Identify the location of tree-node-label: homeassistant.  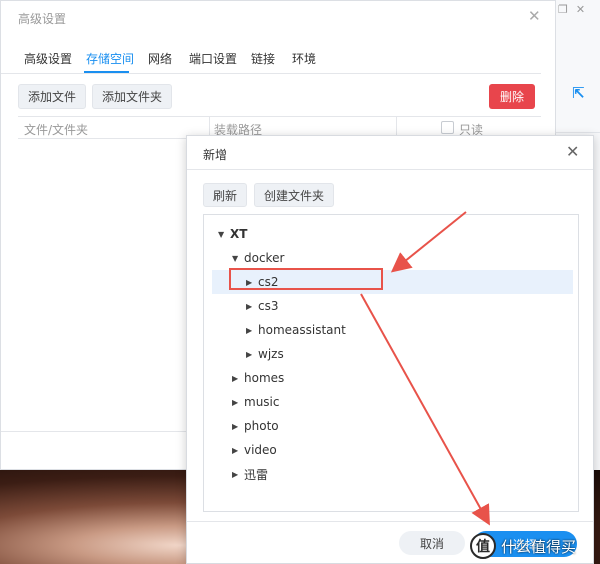
(302, 330).